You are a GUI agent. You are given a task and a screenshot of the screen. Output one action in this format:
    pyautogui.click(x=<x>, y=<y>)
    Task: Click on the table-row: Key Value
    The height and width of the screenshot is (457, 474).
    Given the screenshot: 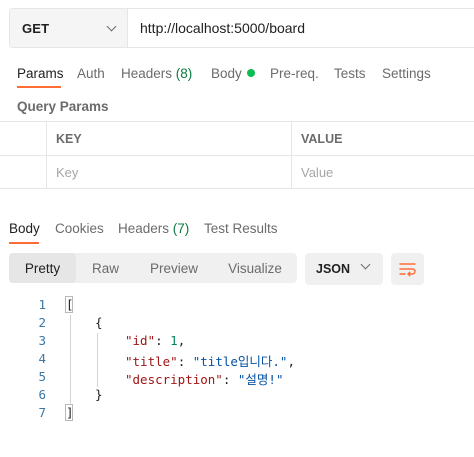 What is the action you would take?
    pyautogui.click(x=237, y=172)
    